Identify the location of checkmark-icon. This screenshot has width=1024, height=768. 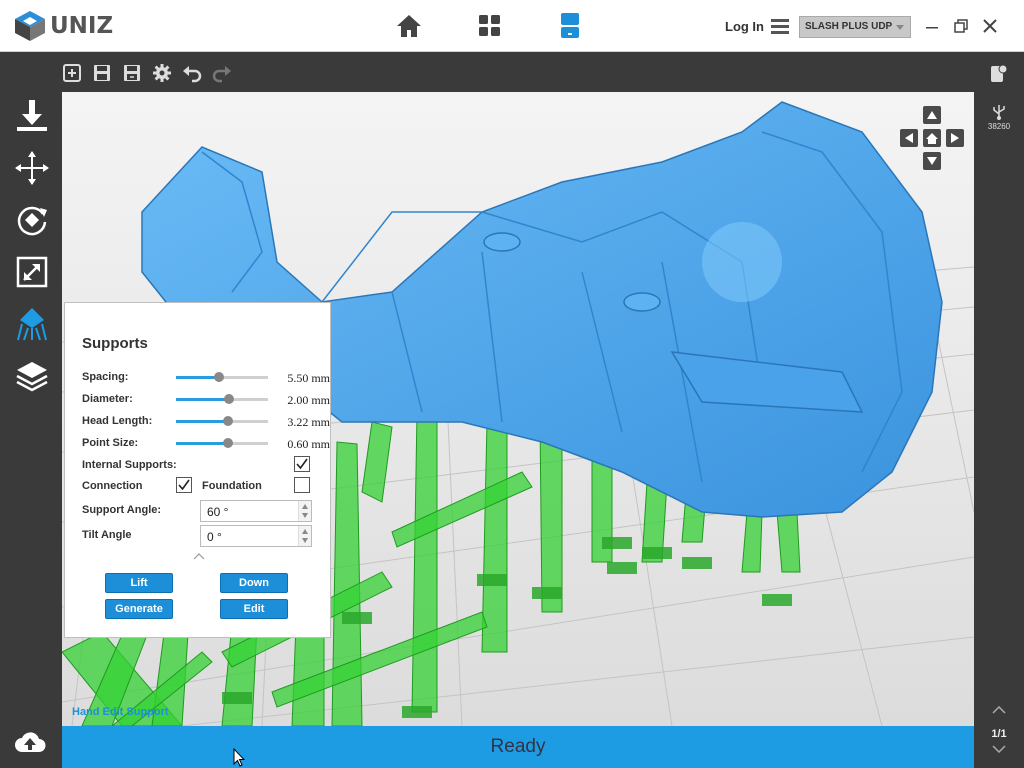
(302, 464).